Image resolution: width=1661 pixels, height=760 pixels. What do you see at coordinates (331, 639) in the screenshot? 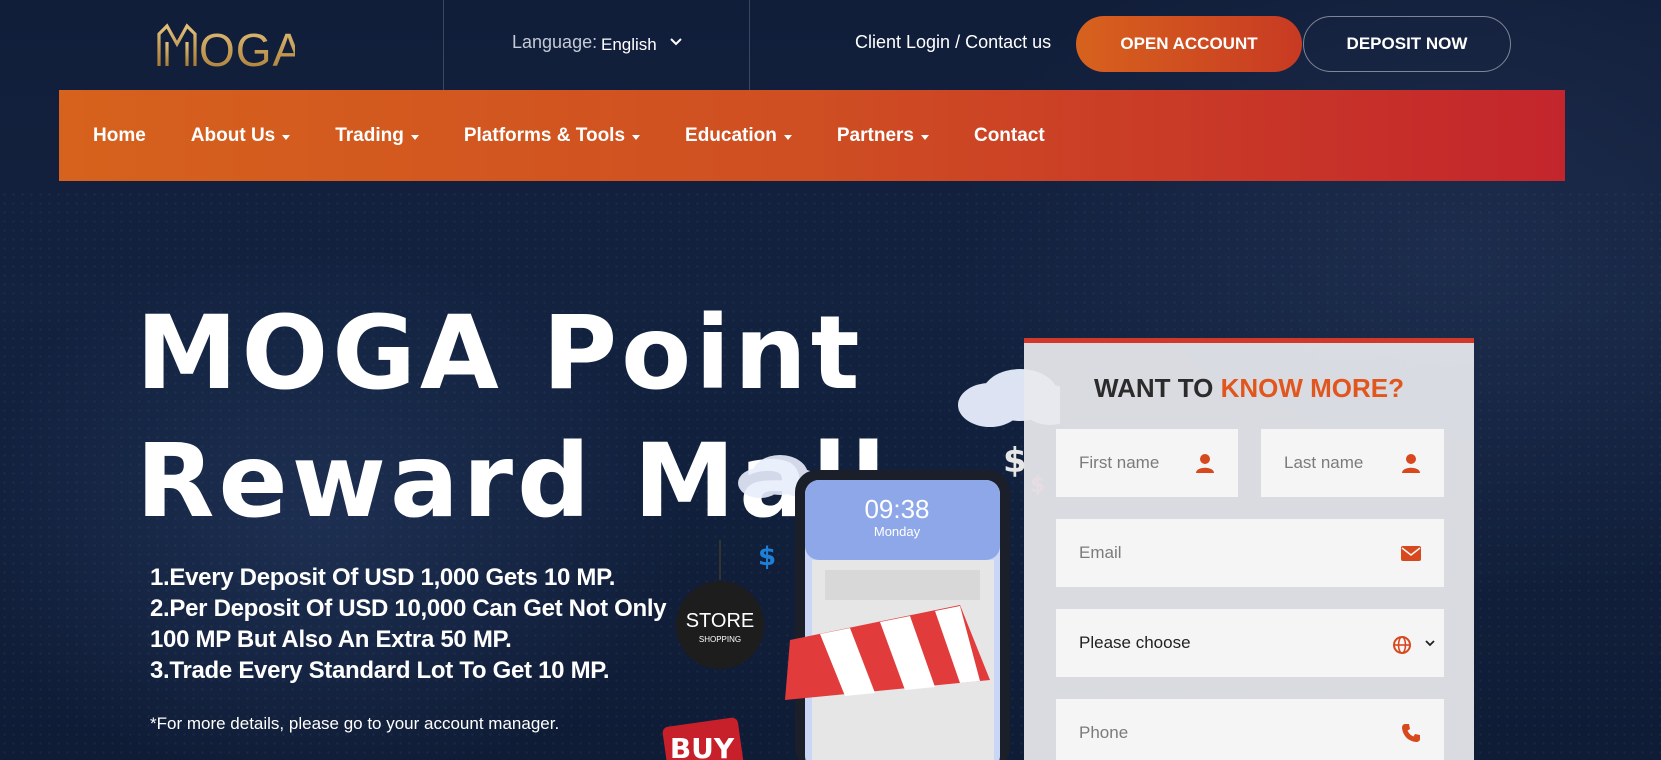
I see `reward-rule: 100 MP But Also An Extra 50 MP.` at bounding box center [331, 639].